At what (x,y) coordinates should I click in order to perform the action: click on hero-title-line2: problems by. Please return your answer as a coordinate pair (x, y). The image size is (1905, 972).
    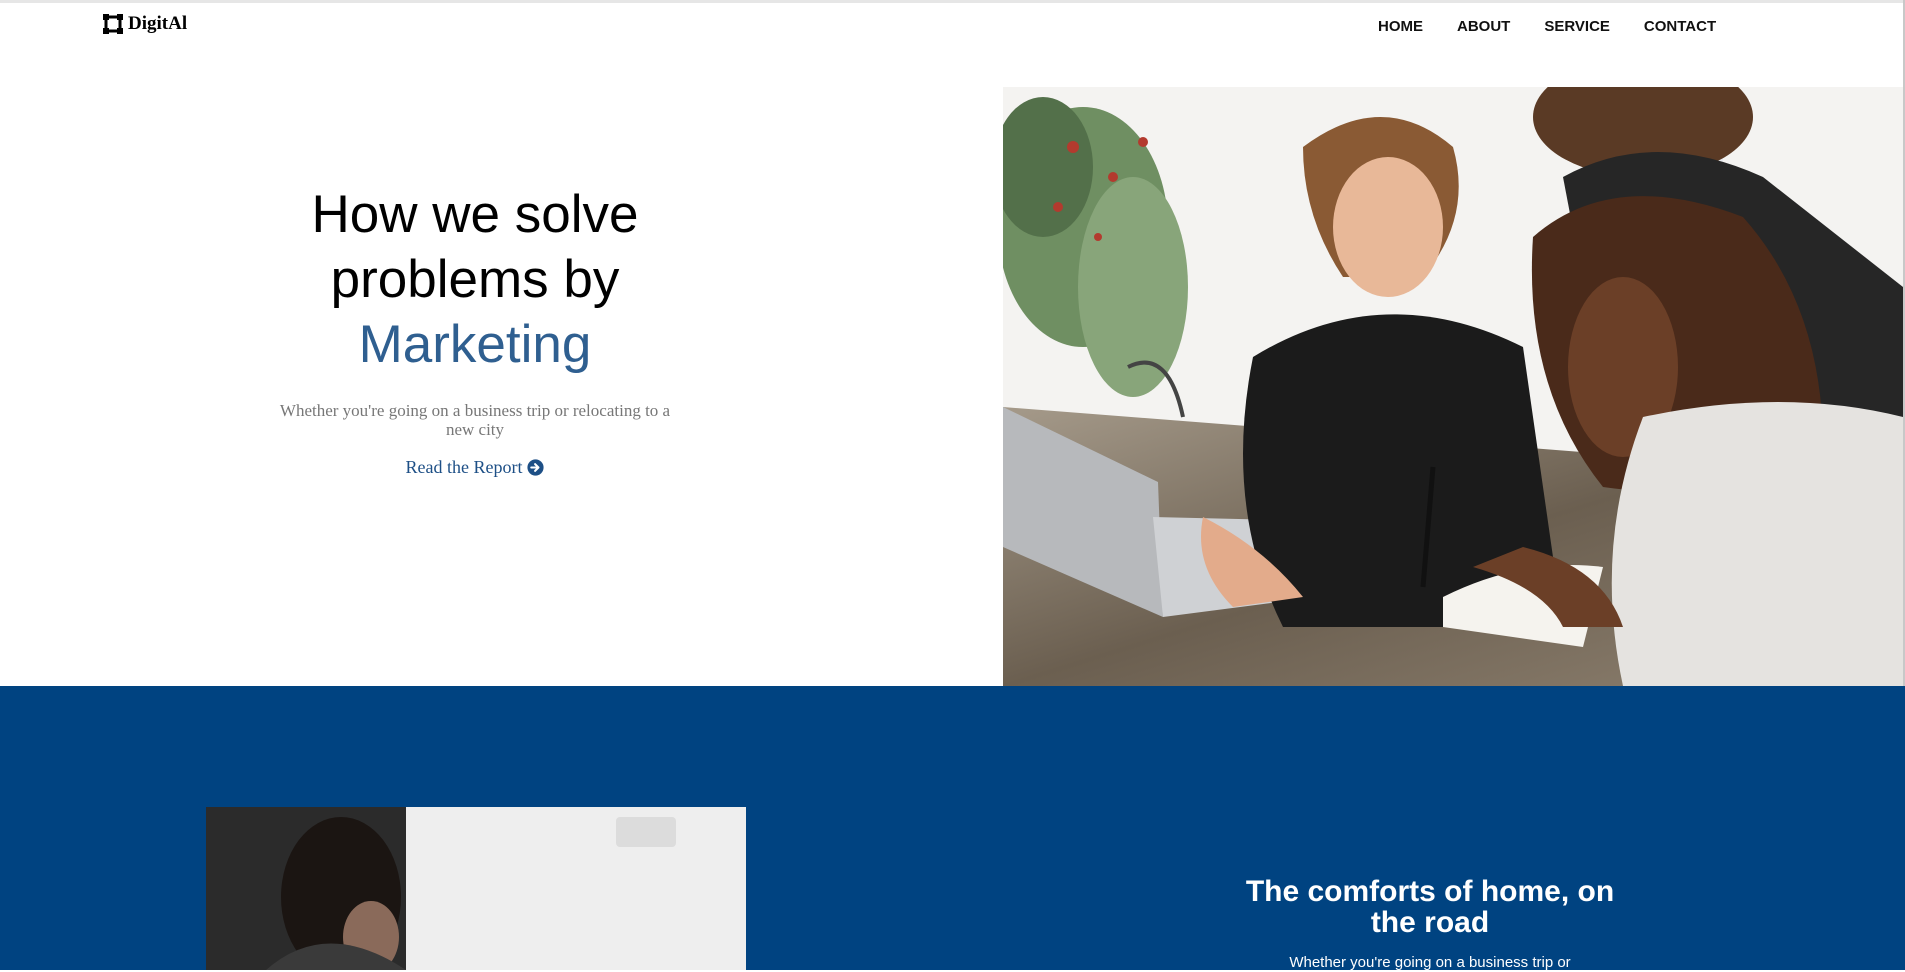
    Looking at the image, I should click on (475, 279).